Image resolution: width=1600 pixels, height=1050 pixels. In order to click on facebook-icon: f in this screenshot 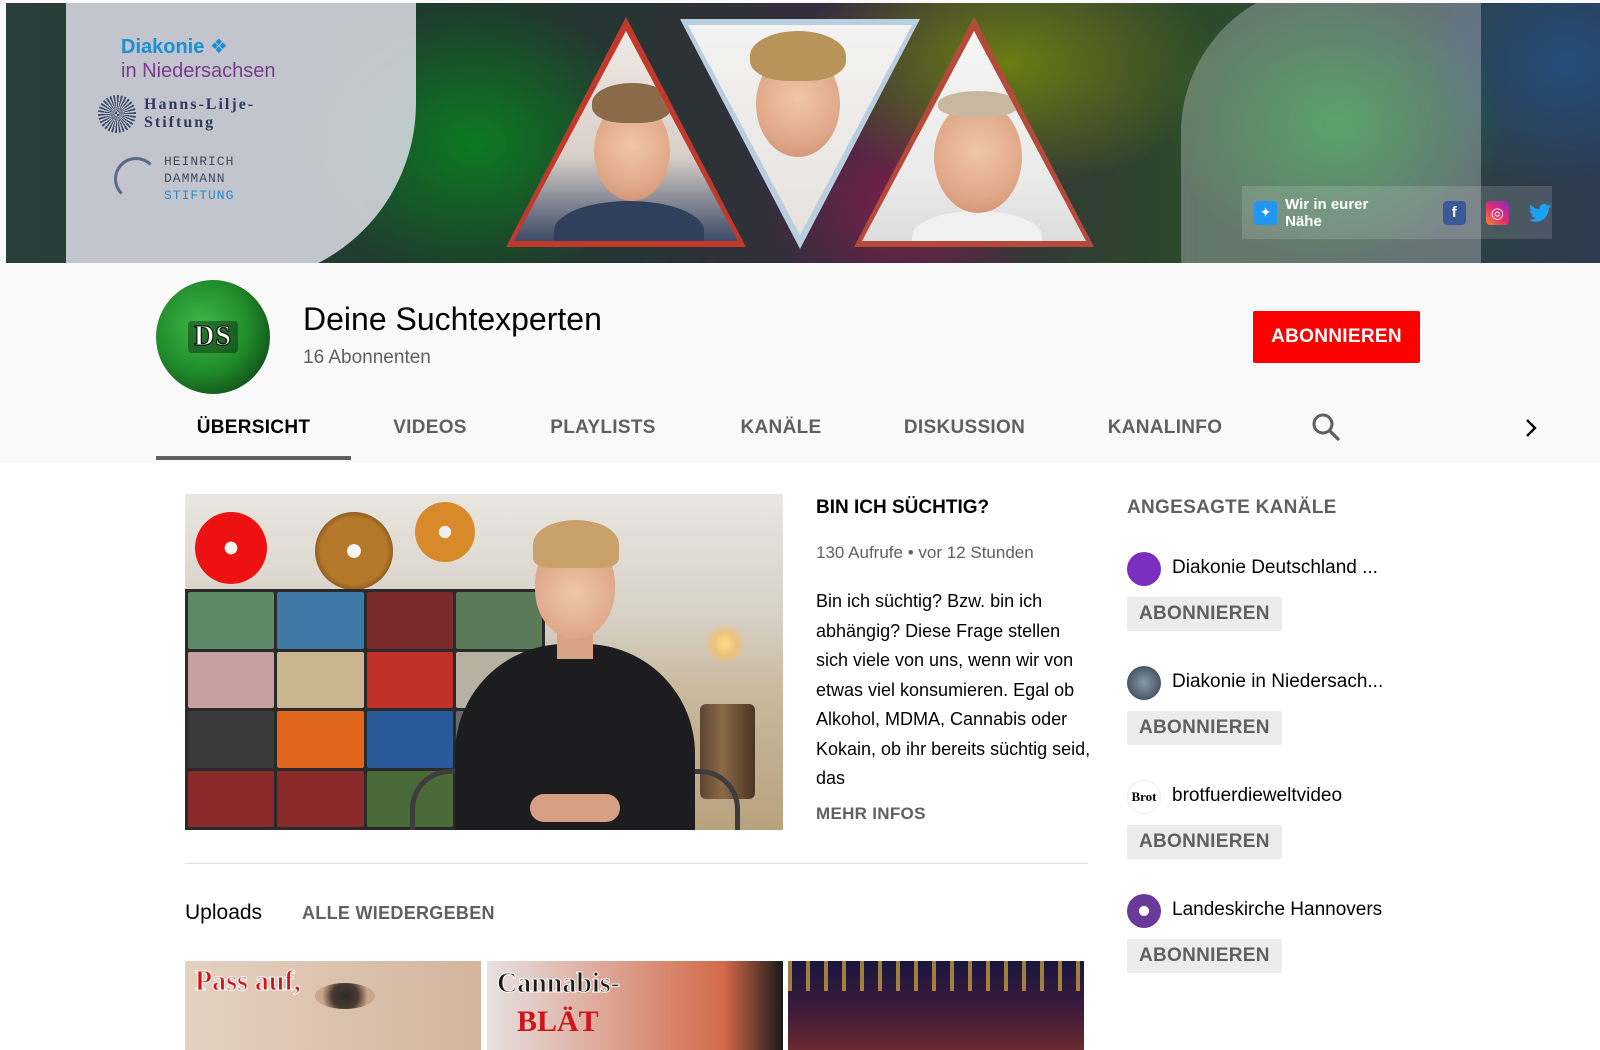, I will do `click(1454, 212)`.